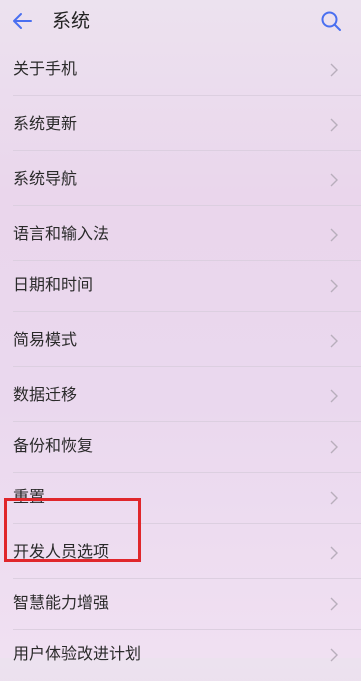  What do you see at coordinates (180, 447) in the screenshot?
I see `menu-item-backup-restore: 备份和恢复` at bounding box center [180, 447].